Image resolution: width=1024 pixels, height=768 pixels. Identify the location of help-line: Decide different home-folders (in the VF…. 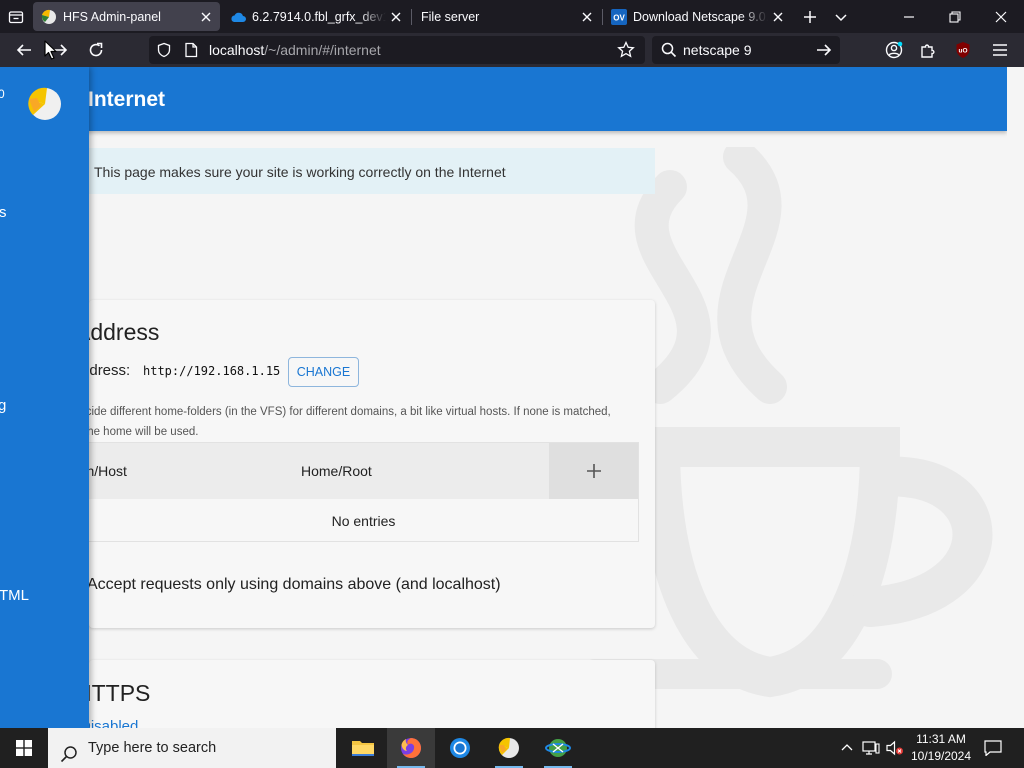
(341, 412).